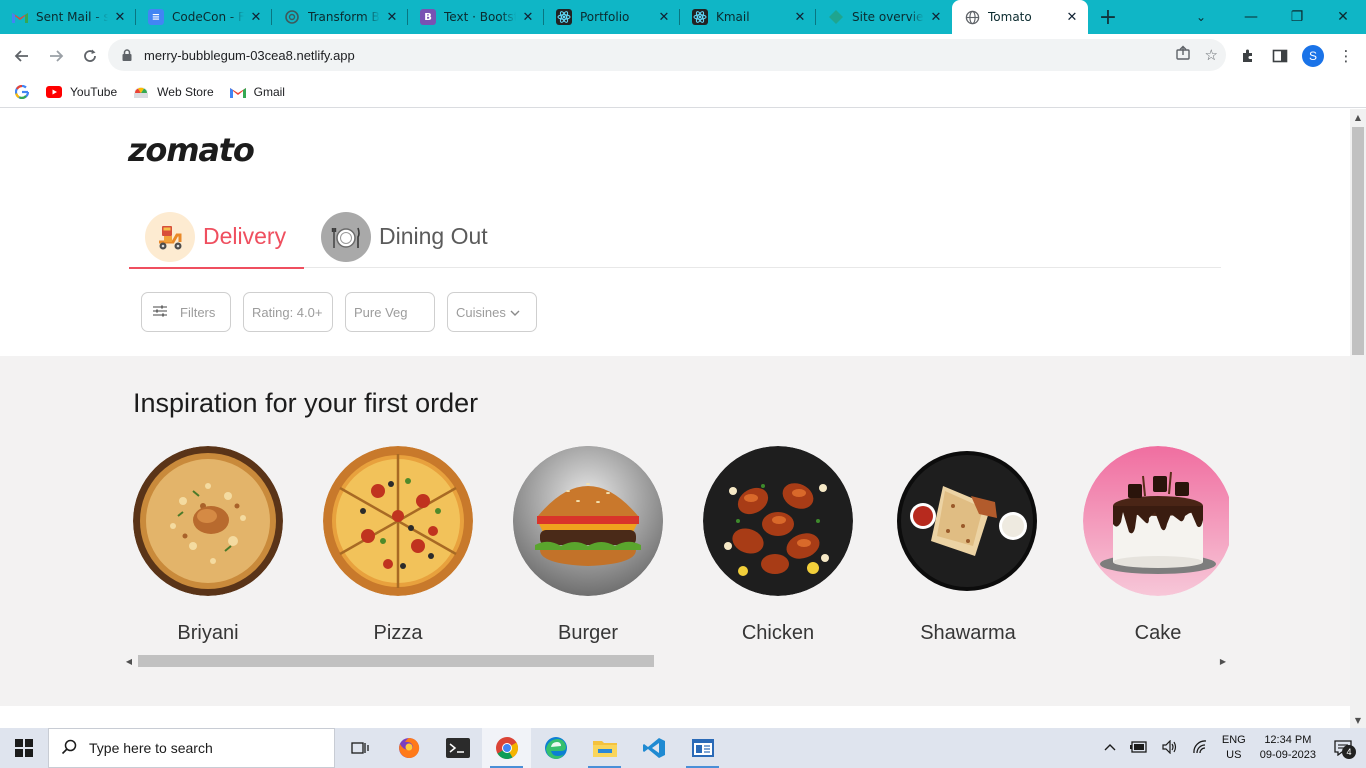  What do you see at coordinates (588, 521) in the screenshot?
I see `burger-image` at bounding box center [588, 521].